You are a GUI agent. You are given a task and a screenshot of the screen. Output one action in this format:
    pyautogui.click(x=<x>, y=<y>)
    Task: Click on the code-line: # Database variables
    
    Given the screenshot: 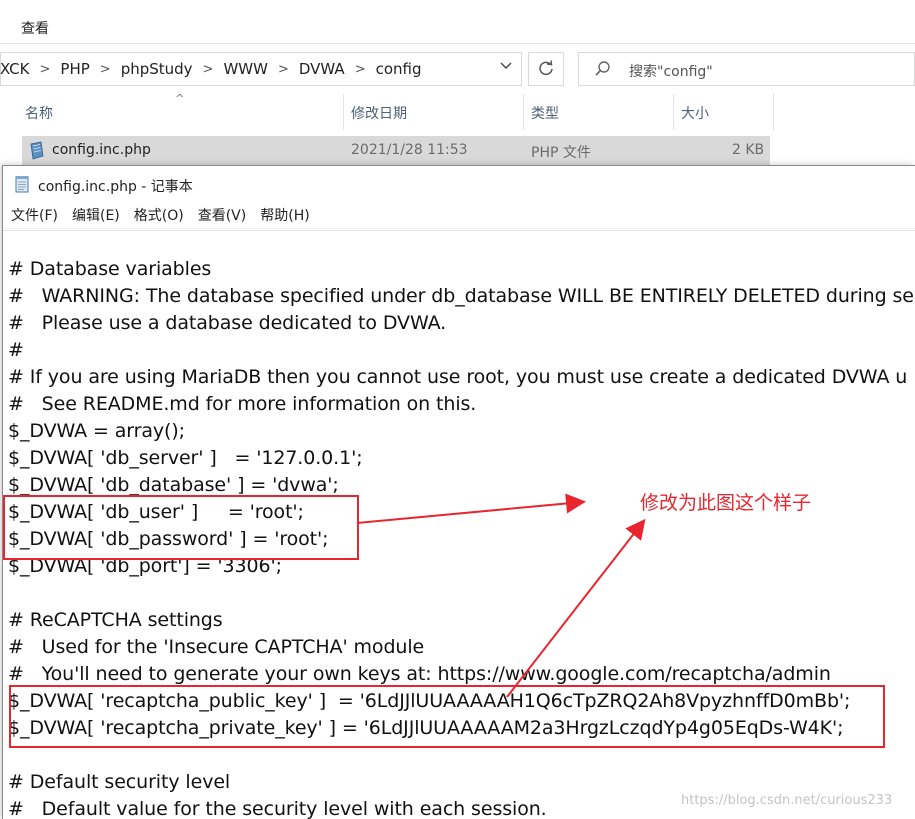 What is the action you would take?
    pyautogui.click(x=110, y=269)
    